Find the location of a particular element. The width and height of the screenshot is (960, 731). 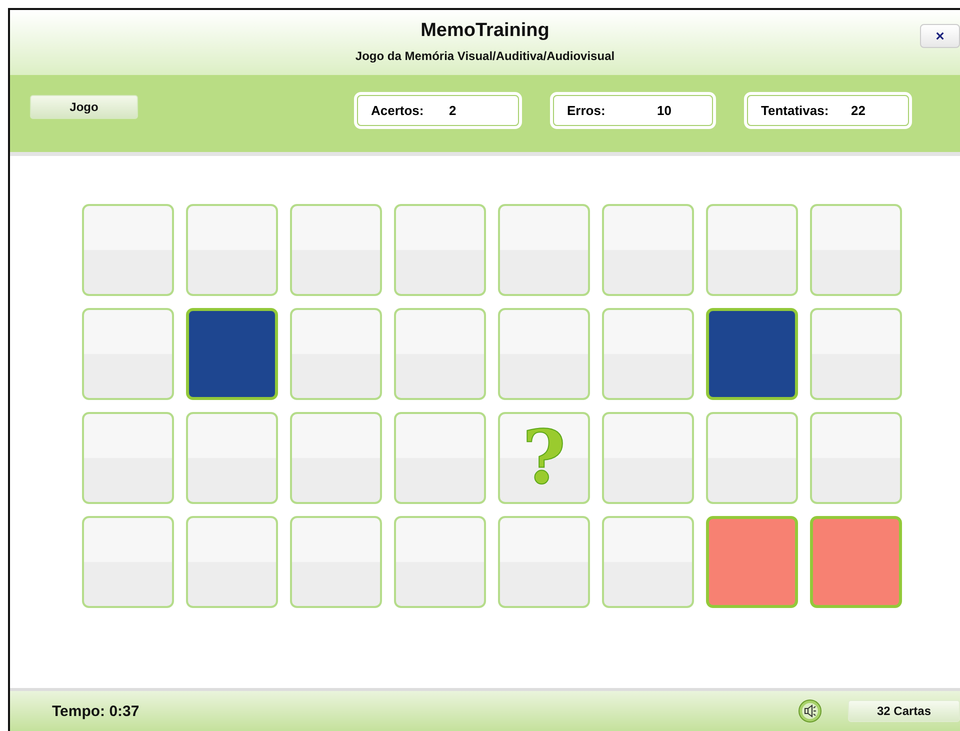

stat-label: Acertos: is located at coordinates (398, 110).